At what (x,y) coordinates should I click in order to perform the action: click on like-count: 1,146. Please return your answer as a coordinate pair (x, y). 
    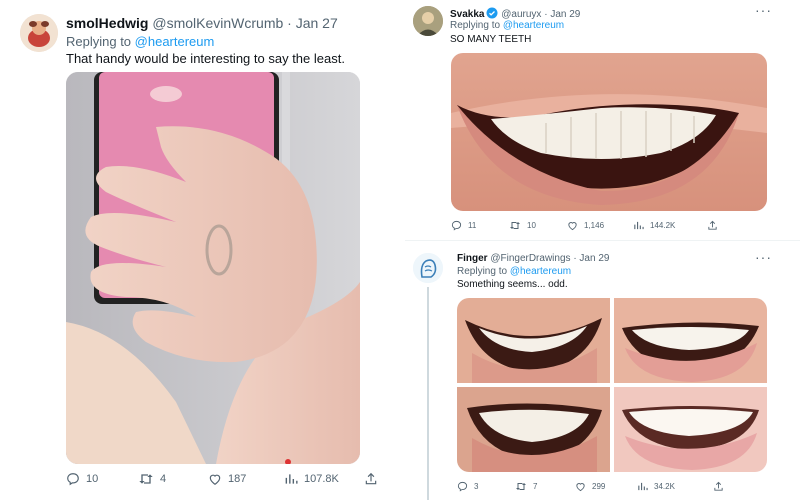
    Looking at the image, I should click on (594, 225).